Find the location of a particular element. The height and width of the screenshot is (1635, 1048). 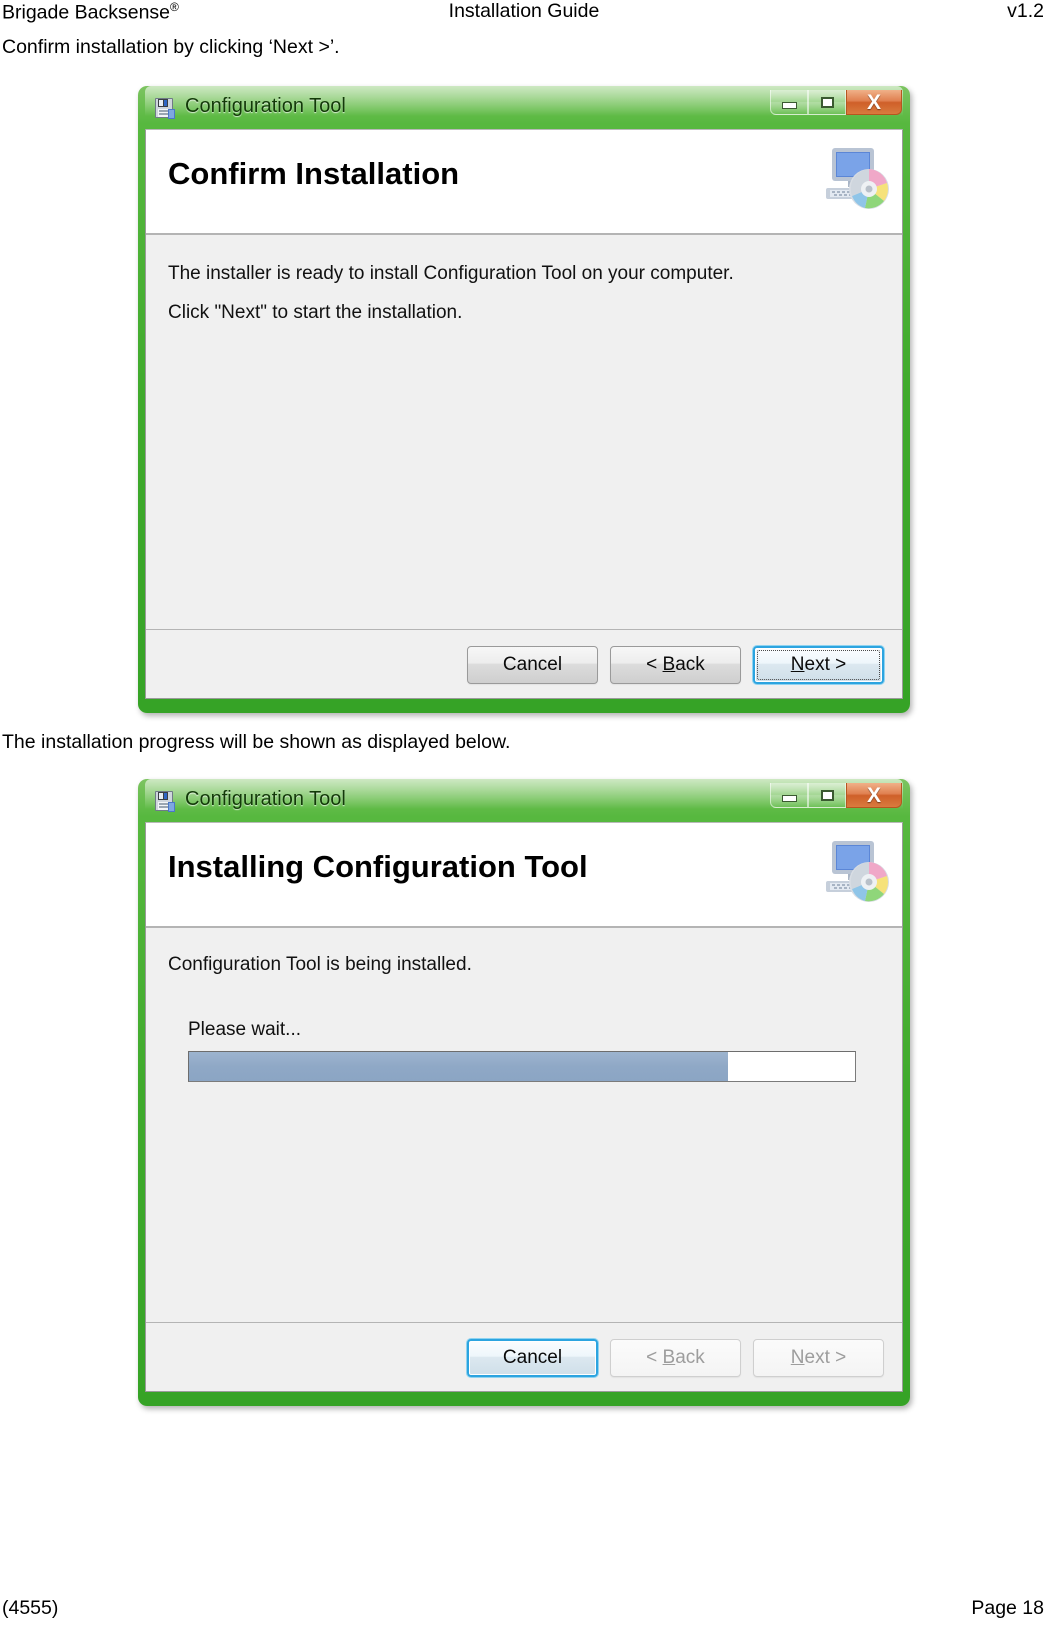

titlebar-title-installing: Configuration Tool is located at coordinates (265, 799).